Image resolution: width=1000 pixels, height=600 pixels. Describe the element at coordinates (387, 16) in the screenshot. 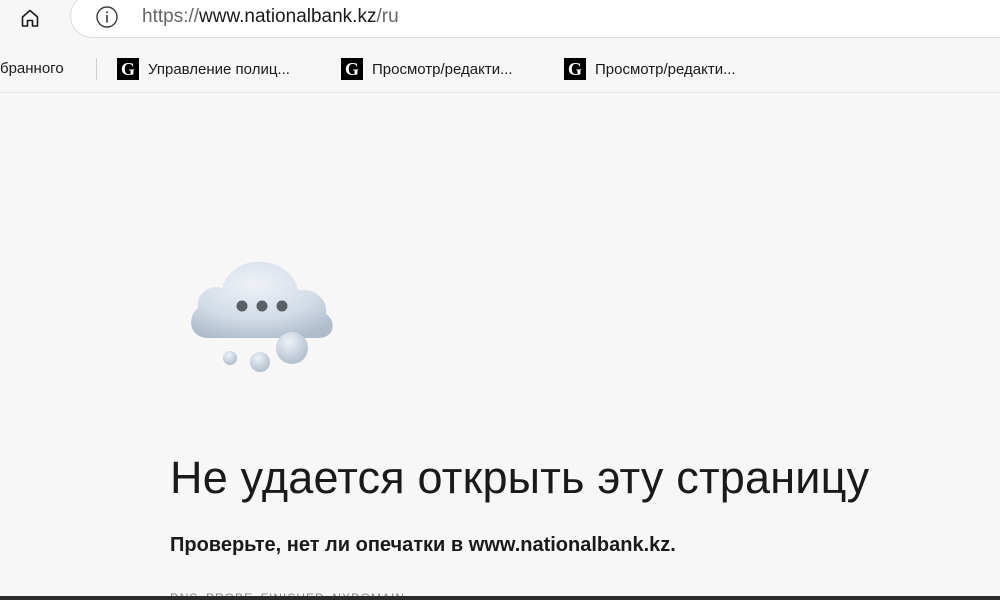

I see `url-path: /ru` at that location.